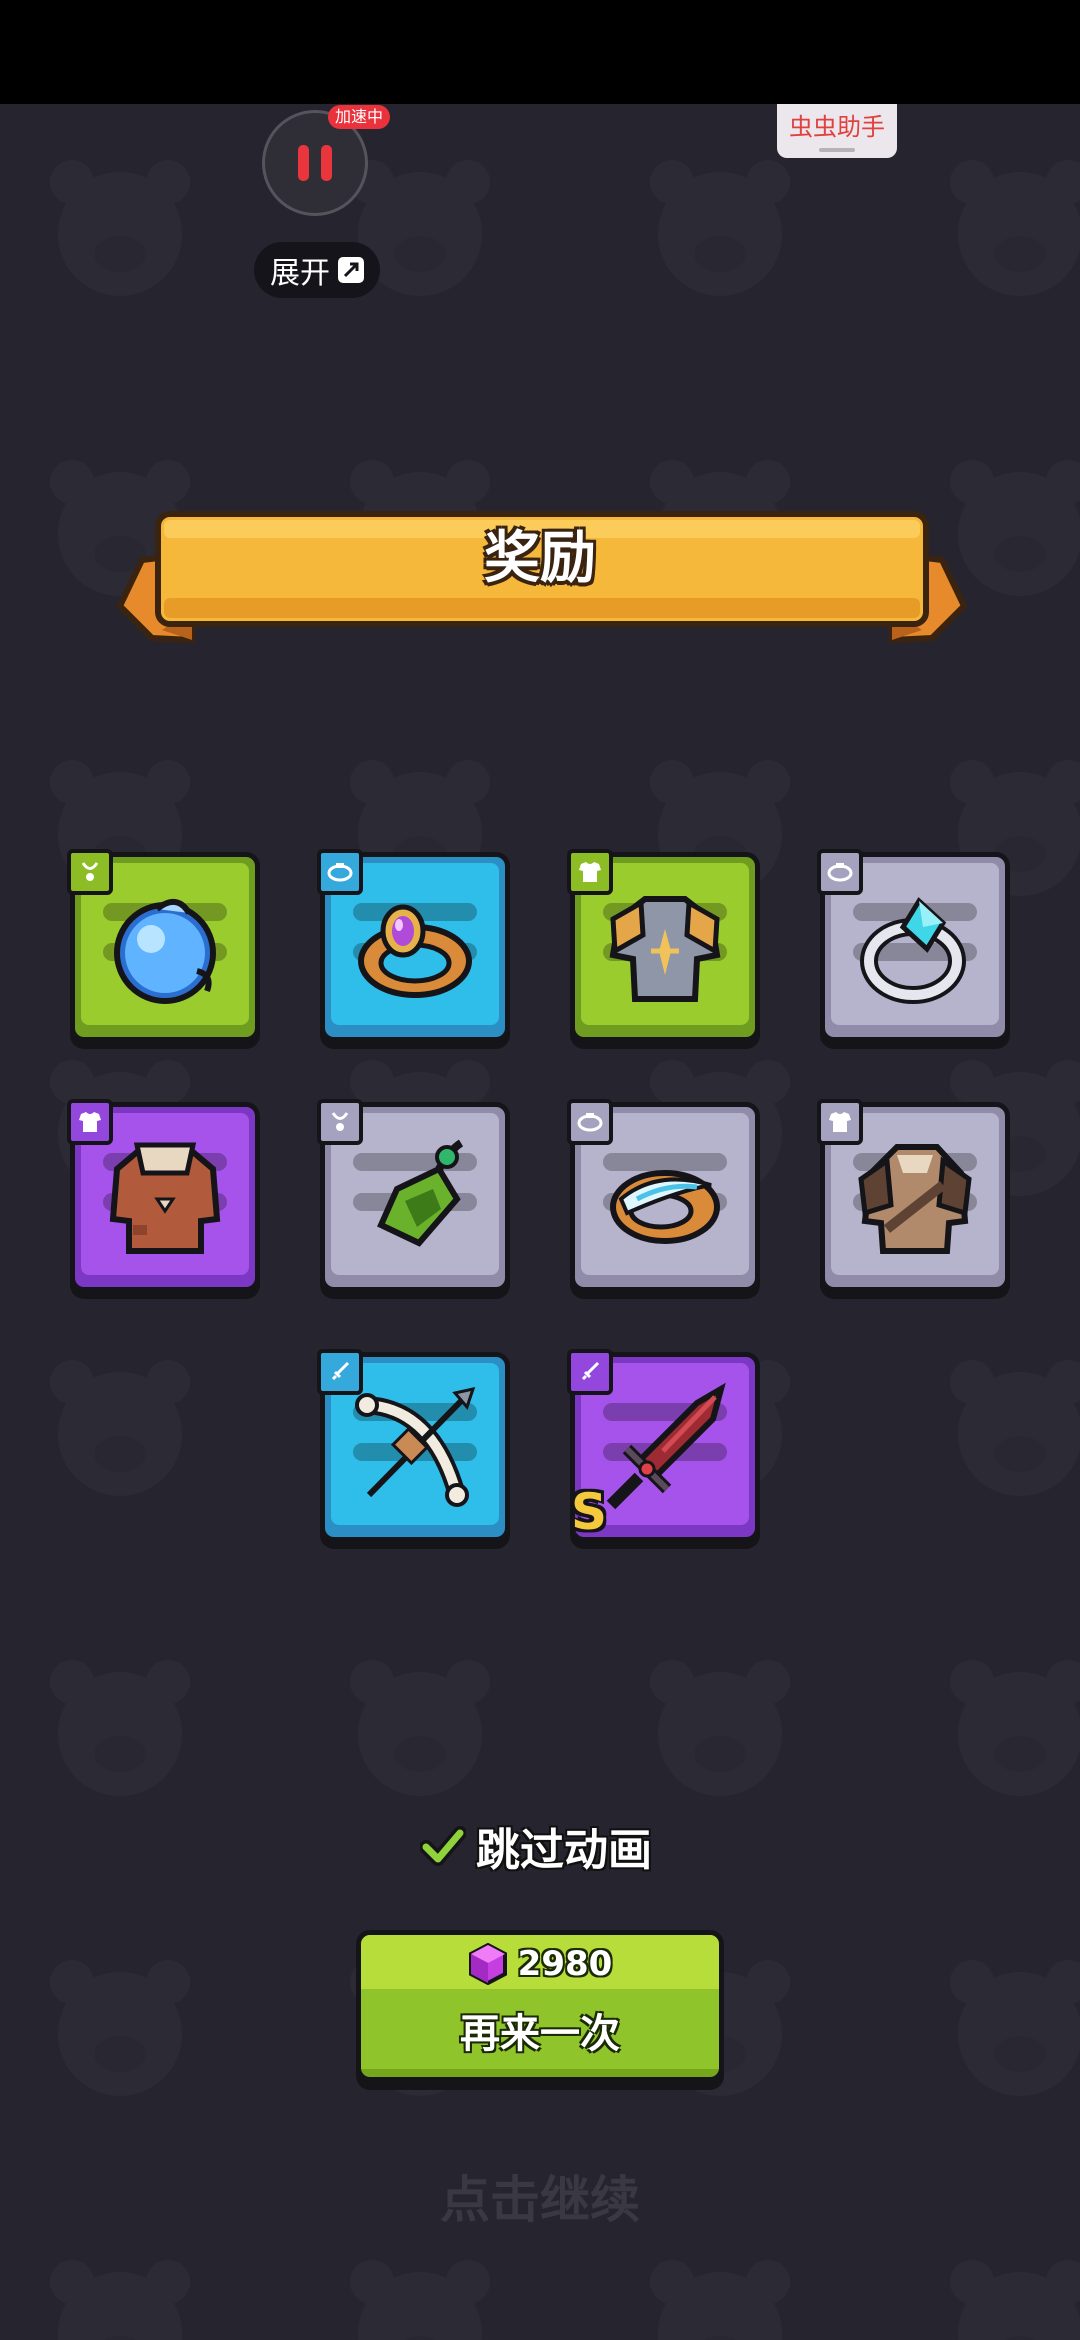 Image resolution: width=1080 pixels, height=2340 pixels. Describe the element at coordinates (837, 150) in the screenshot. I see `drag-handle` at that location.